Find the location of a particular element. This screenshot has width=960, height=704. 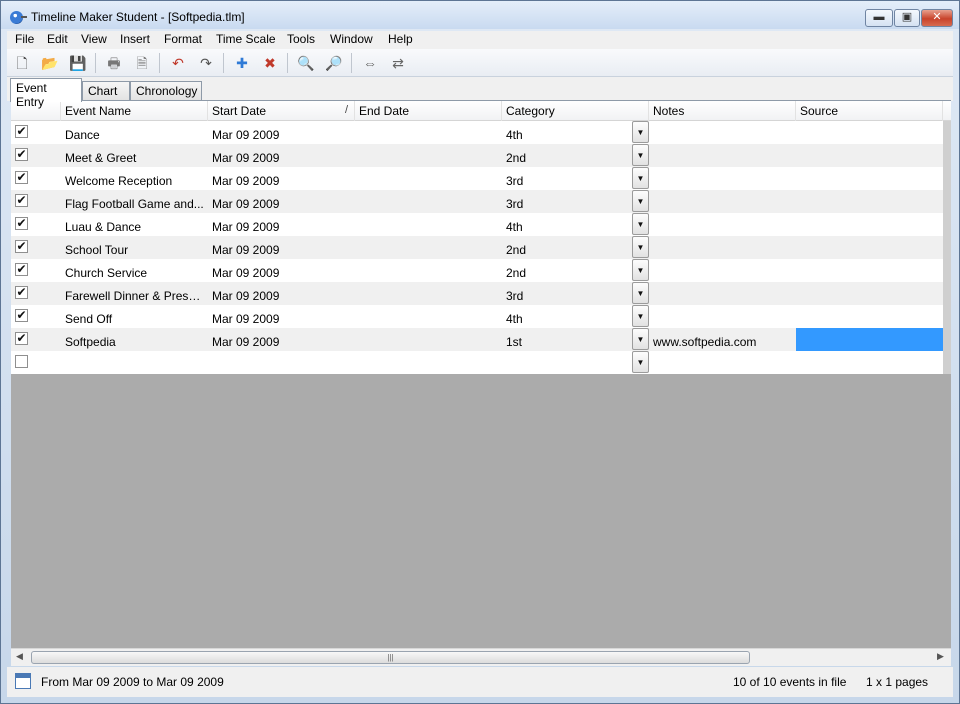

scroll-right-icon: ▶ is located at coordinates (940, 656).